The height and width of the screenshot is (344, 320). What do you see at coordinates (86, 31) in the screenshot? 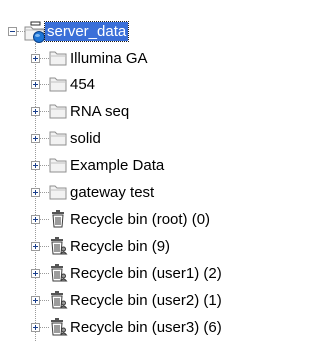
I see `tree-item-server-data: server_data` at bounding box center [86, 31].